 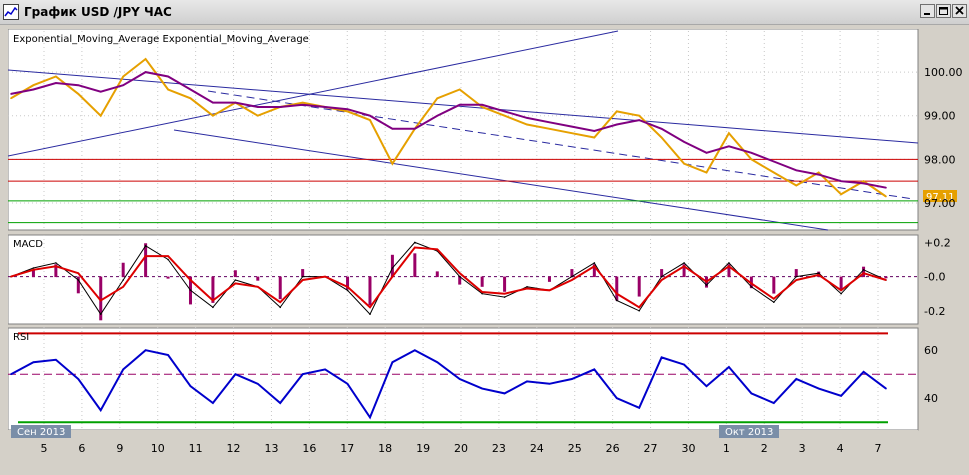 I want to click on x-tick-label: 3, so click(x=802, y=448).